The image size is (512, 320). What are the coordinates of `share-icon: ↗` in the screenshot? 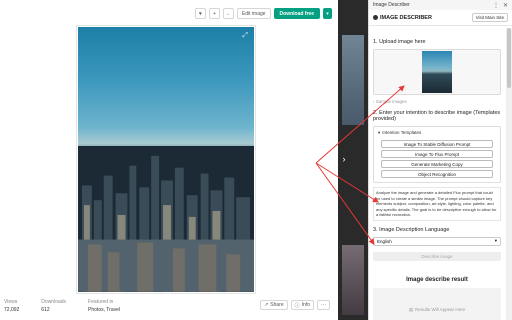 It's located at (266, 305).